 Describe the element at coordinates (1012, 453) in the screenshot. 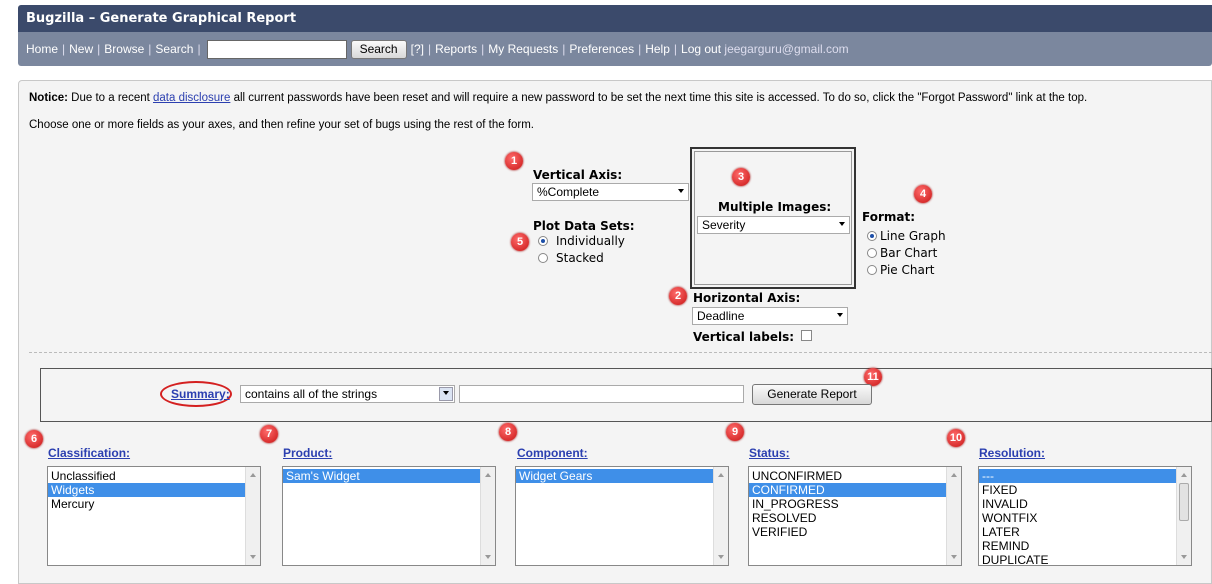

I see `resolution-field-link: Resolution:` at that location.